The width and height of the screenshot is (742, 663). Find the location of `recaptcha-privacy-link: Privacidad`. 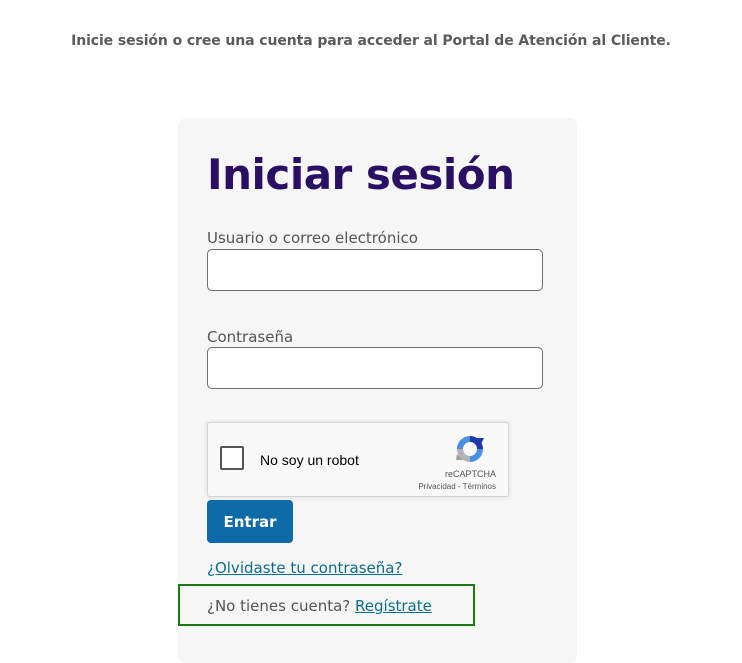

recaptcha-privacy-link: Privacidad is located at coordinates (436, 486).